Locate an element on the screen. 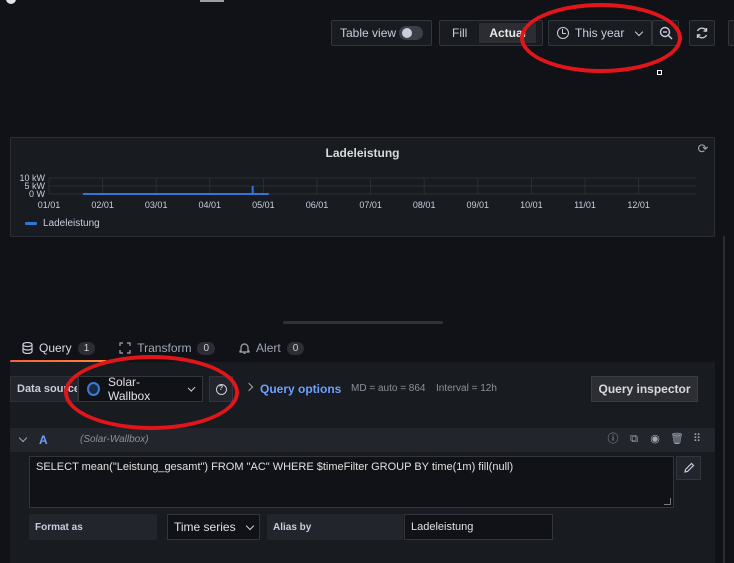 The width and height of the screenshot is (734, 563). tab-transform-label: Transform is located at coordinates (164, 348).